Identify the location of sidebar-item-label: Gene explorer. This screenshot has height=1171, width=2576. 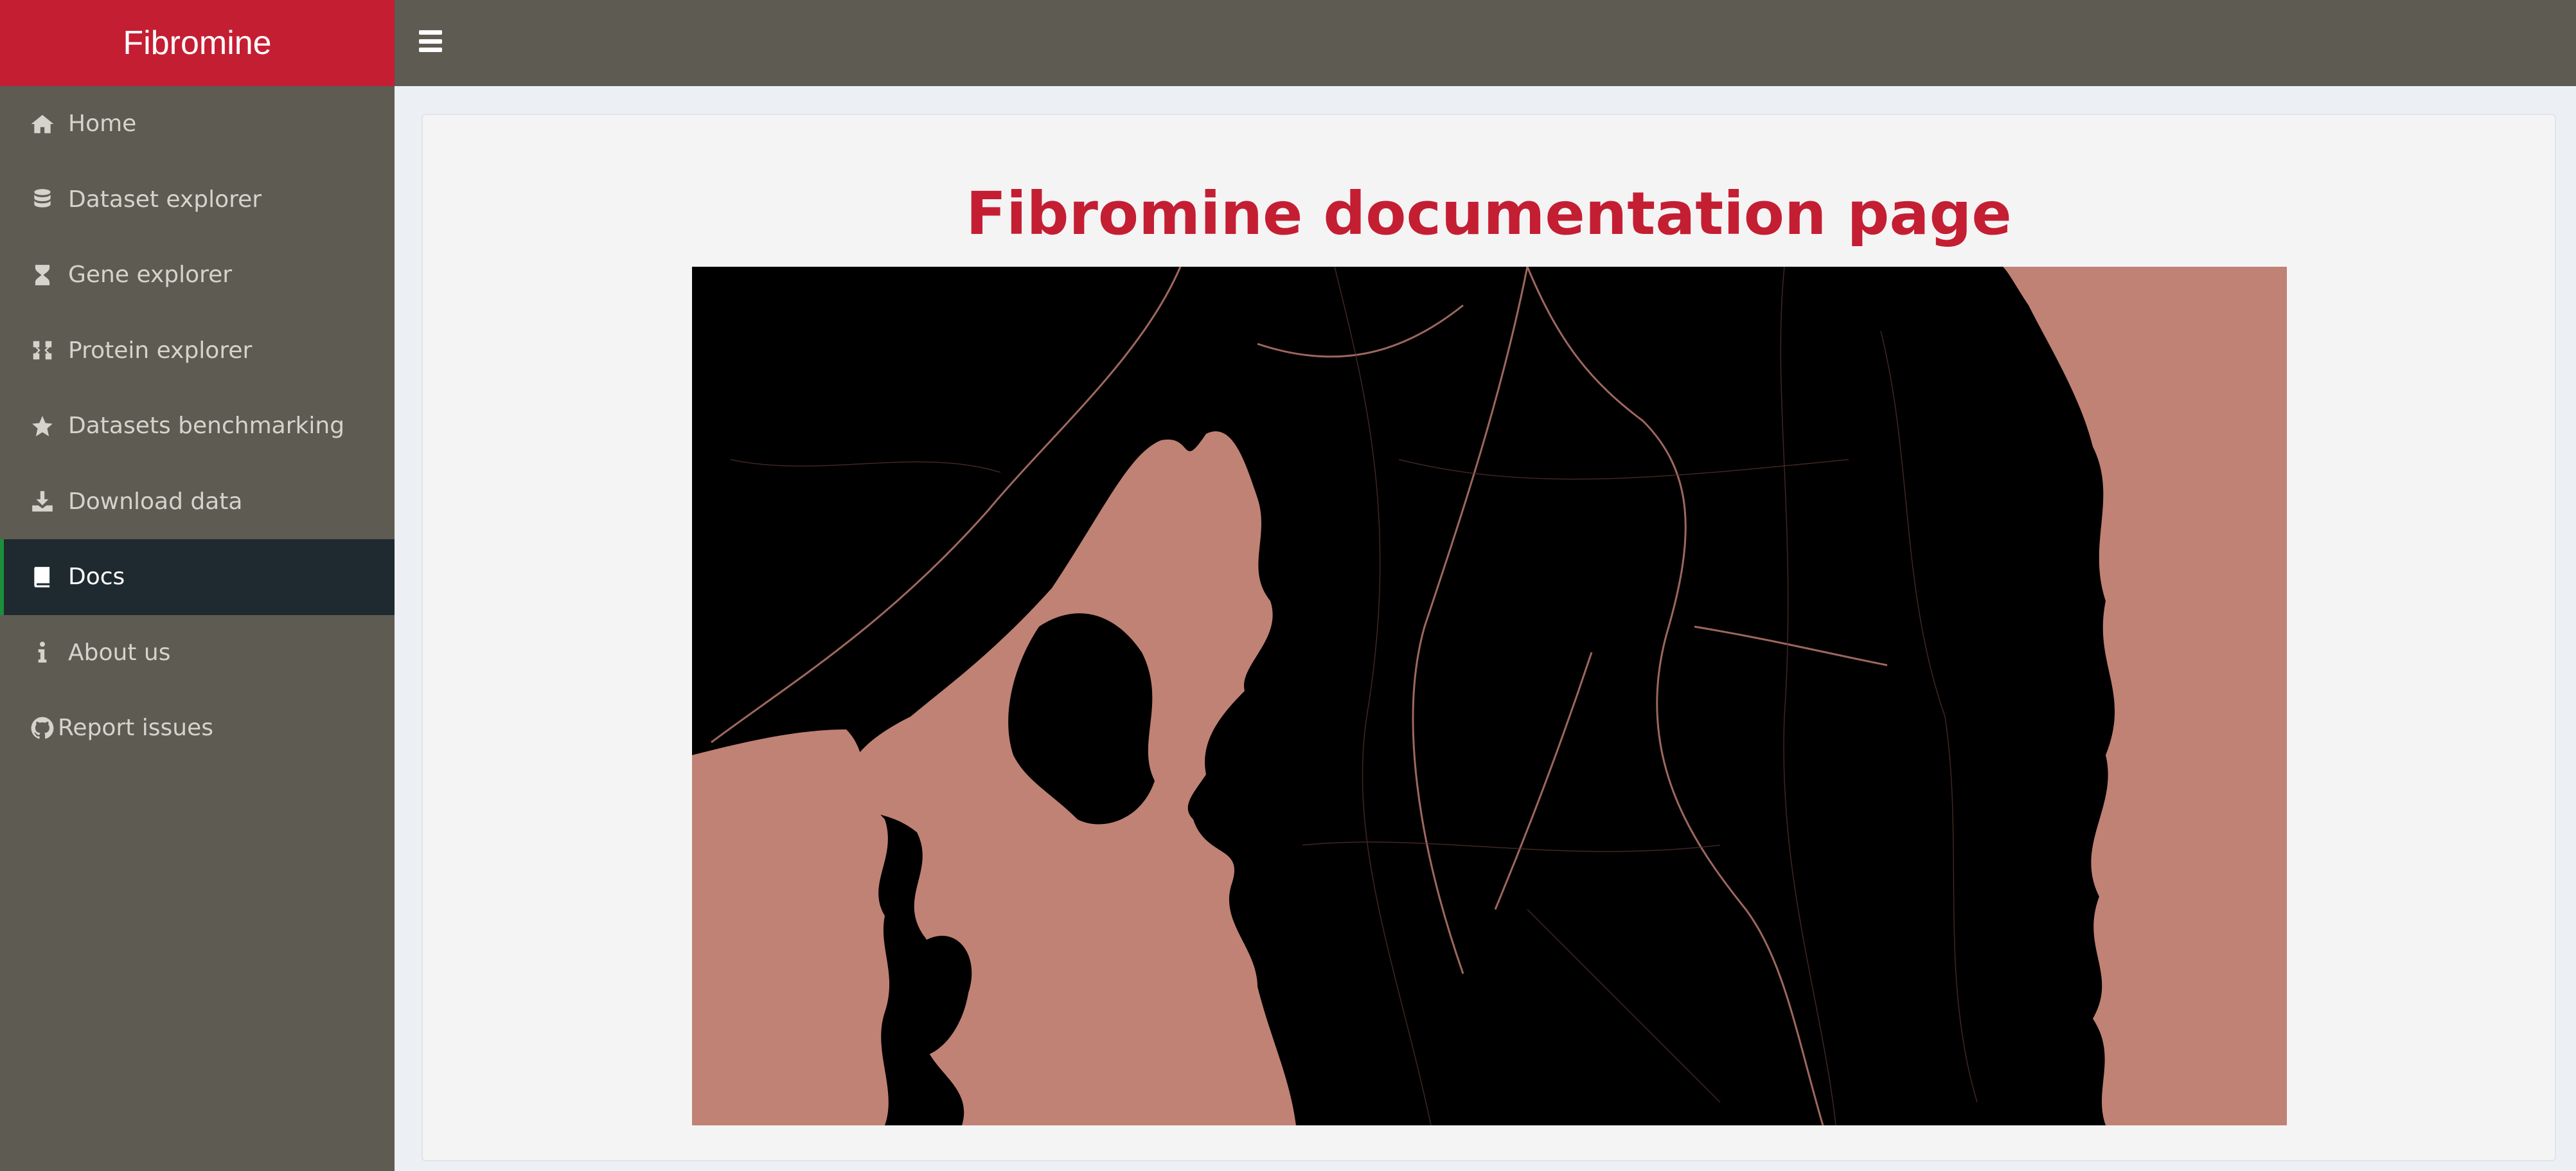
(151, 275).